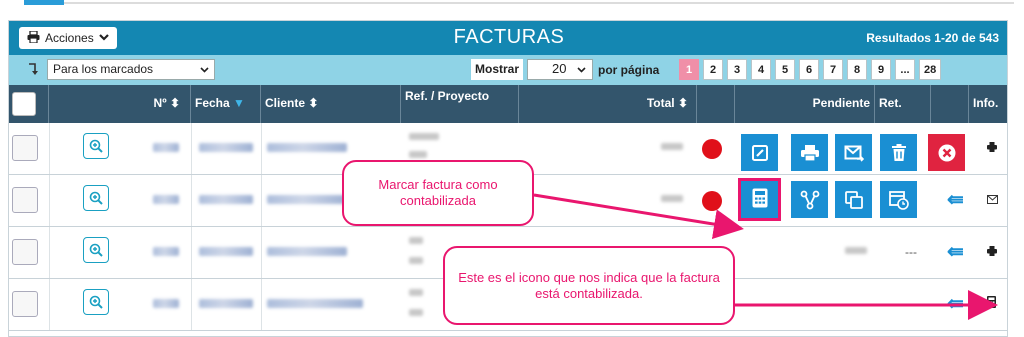  Describe the element at coordinates (331, 104) in the screenshot. I see `column-client: Cliente ⬍` at that location.